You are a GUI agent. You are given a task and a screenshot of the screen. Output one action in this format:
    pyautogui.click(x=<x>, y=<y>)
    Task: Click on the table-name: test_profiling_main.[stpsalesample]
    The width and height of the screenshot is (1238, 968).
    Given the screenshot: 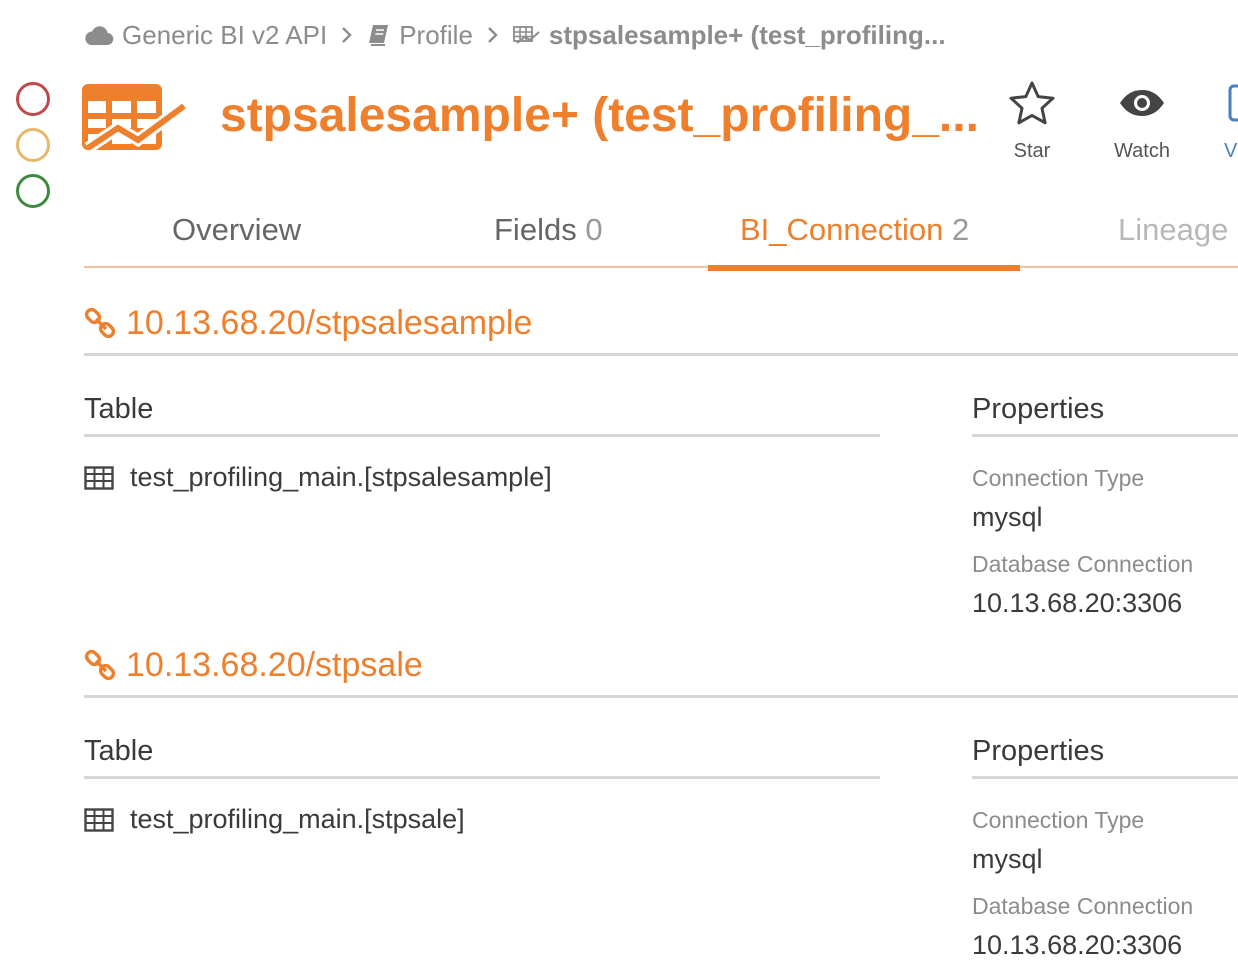 What is the action you would take?
    pyautogui.click(x=341, y=477)
    